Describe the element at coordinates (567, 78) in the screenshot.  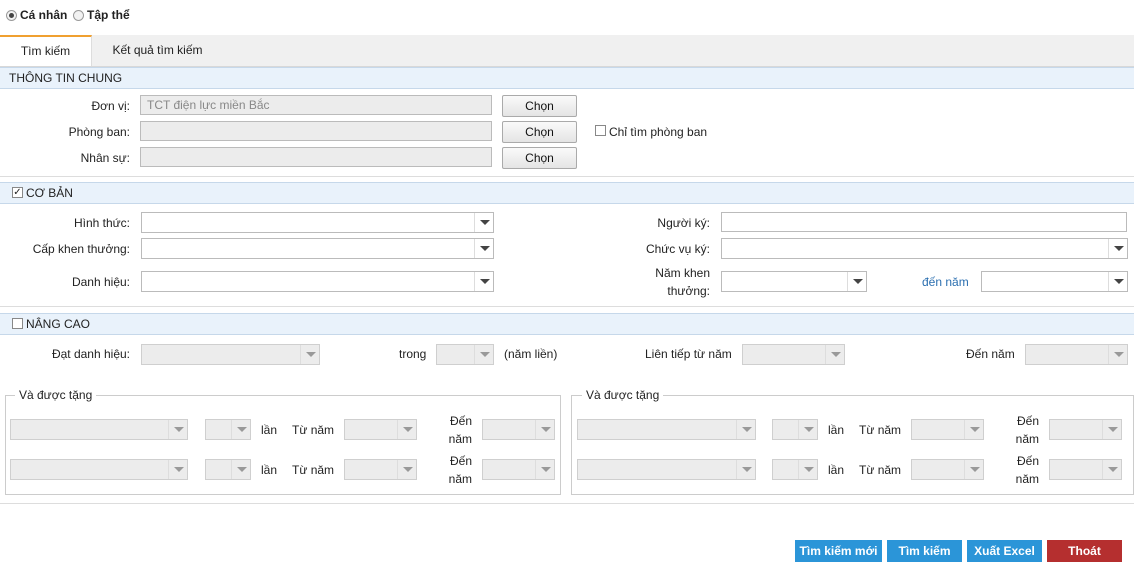
I see `section-general-header: THÔNG TIN CHUNG` at that location.